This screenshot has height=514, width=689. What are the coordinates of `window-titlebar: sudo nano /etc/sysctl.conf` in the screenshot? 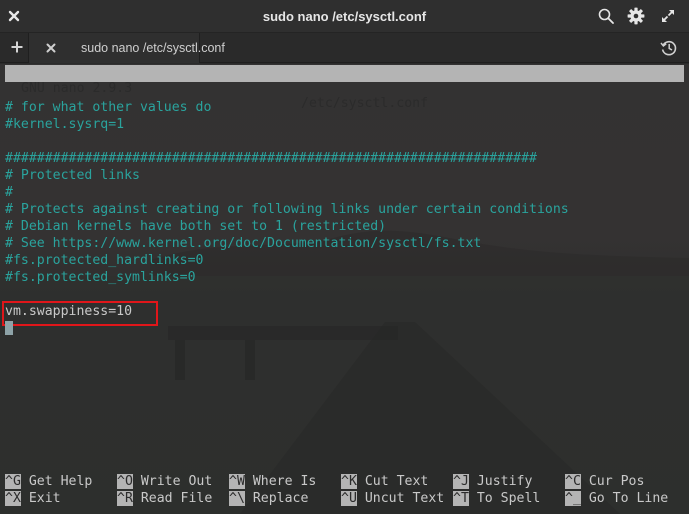 It's located at (344, 16).